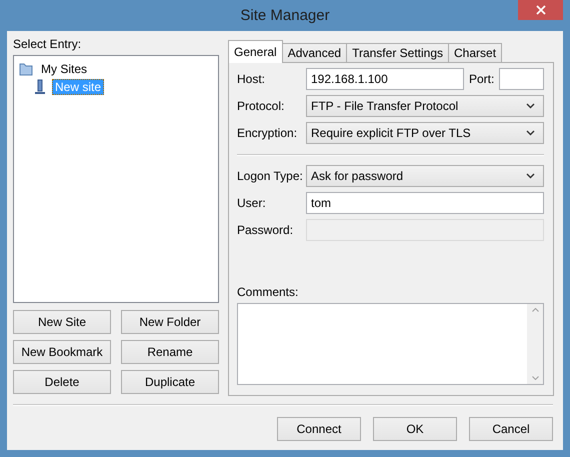 This screenshot has width=570, height=457. I want to click on field-label: Comments:, so click(268, 292).